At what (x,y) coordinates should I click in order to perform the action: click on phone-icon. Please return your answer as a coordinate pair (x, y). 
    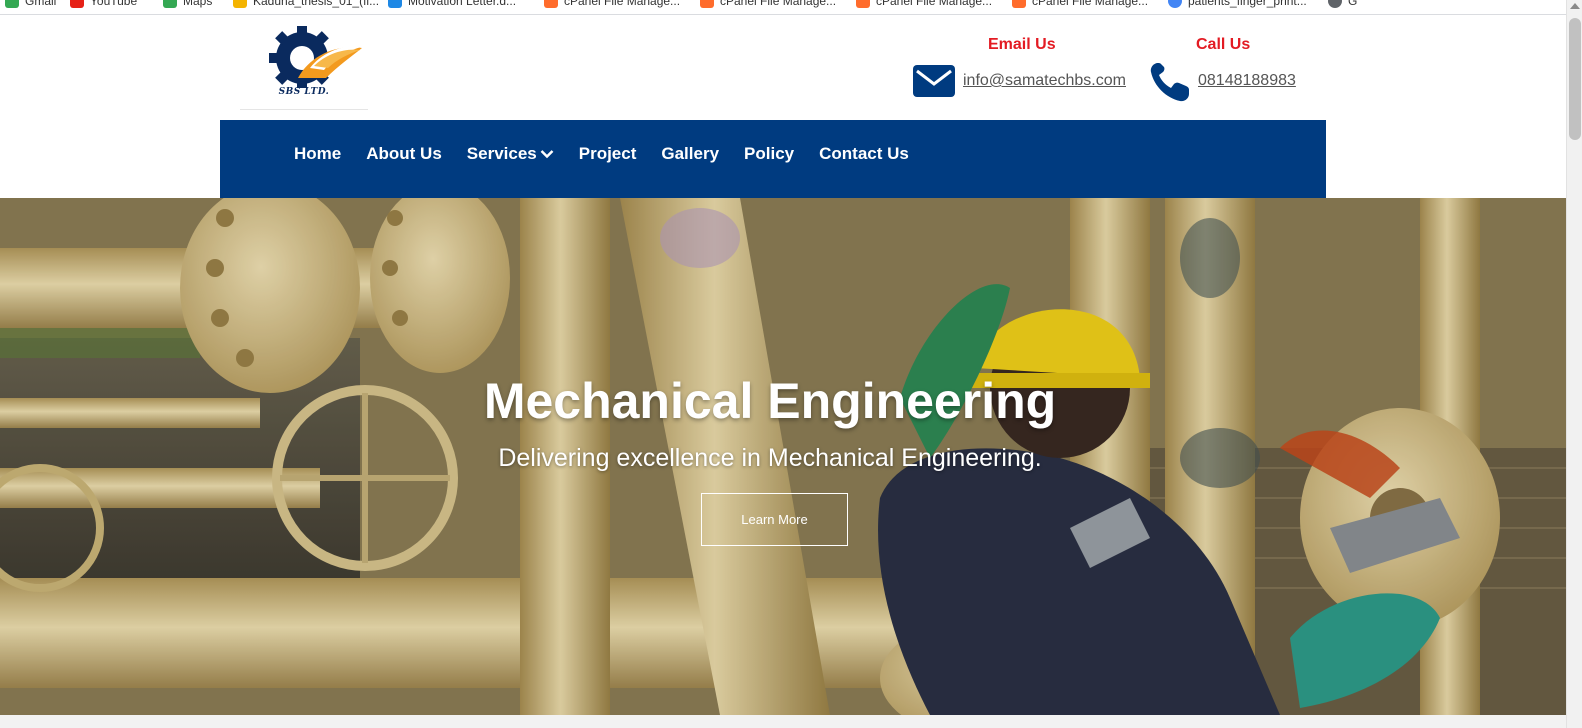
    Looking at the image, I should click on (1169, 82).